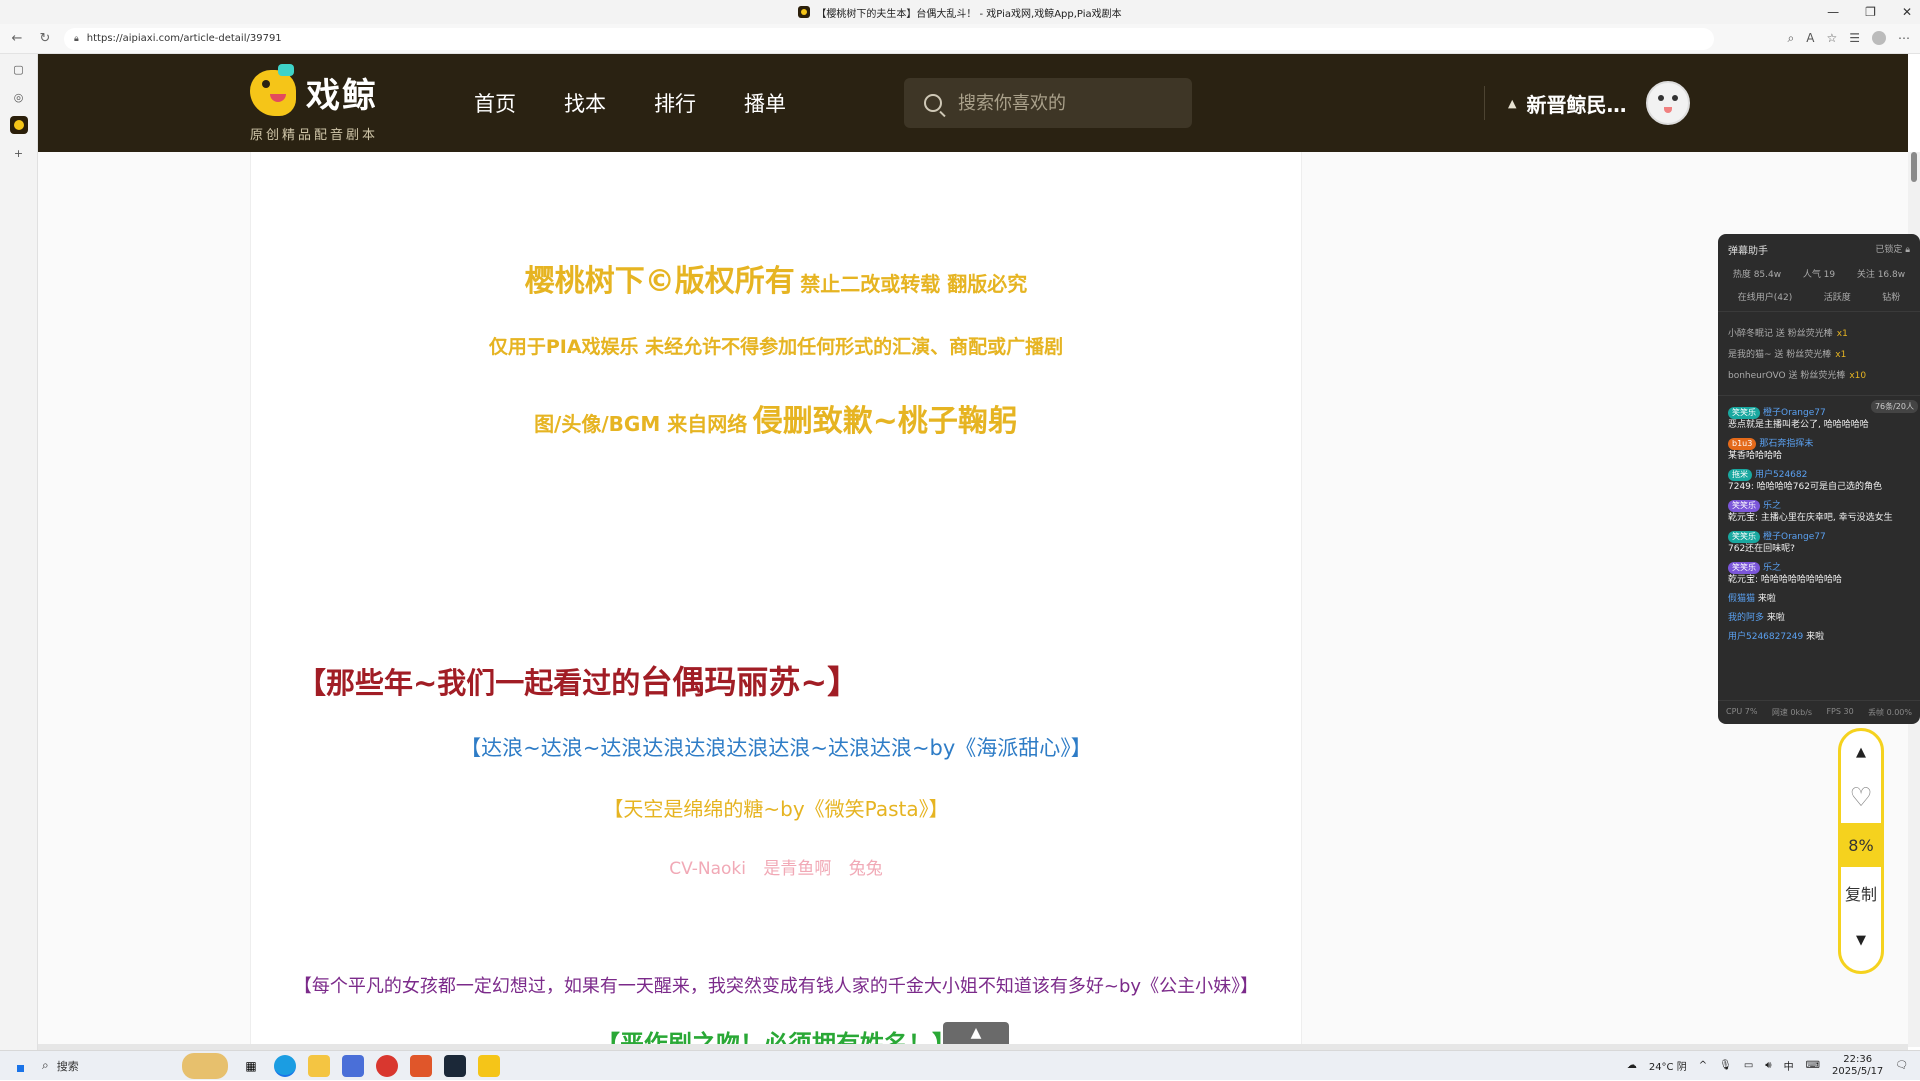  What do you see at coordinates (1752, 599) in the screenshot?
I see `list-item: 假猫猫 来啦` at bounding box center [1752, 599].